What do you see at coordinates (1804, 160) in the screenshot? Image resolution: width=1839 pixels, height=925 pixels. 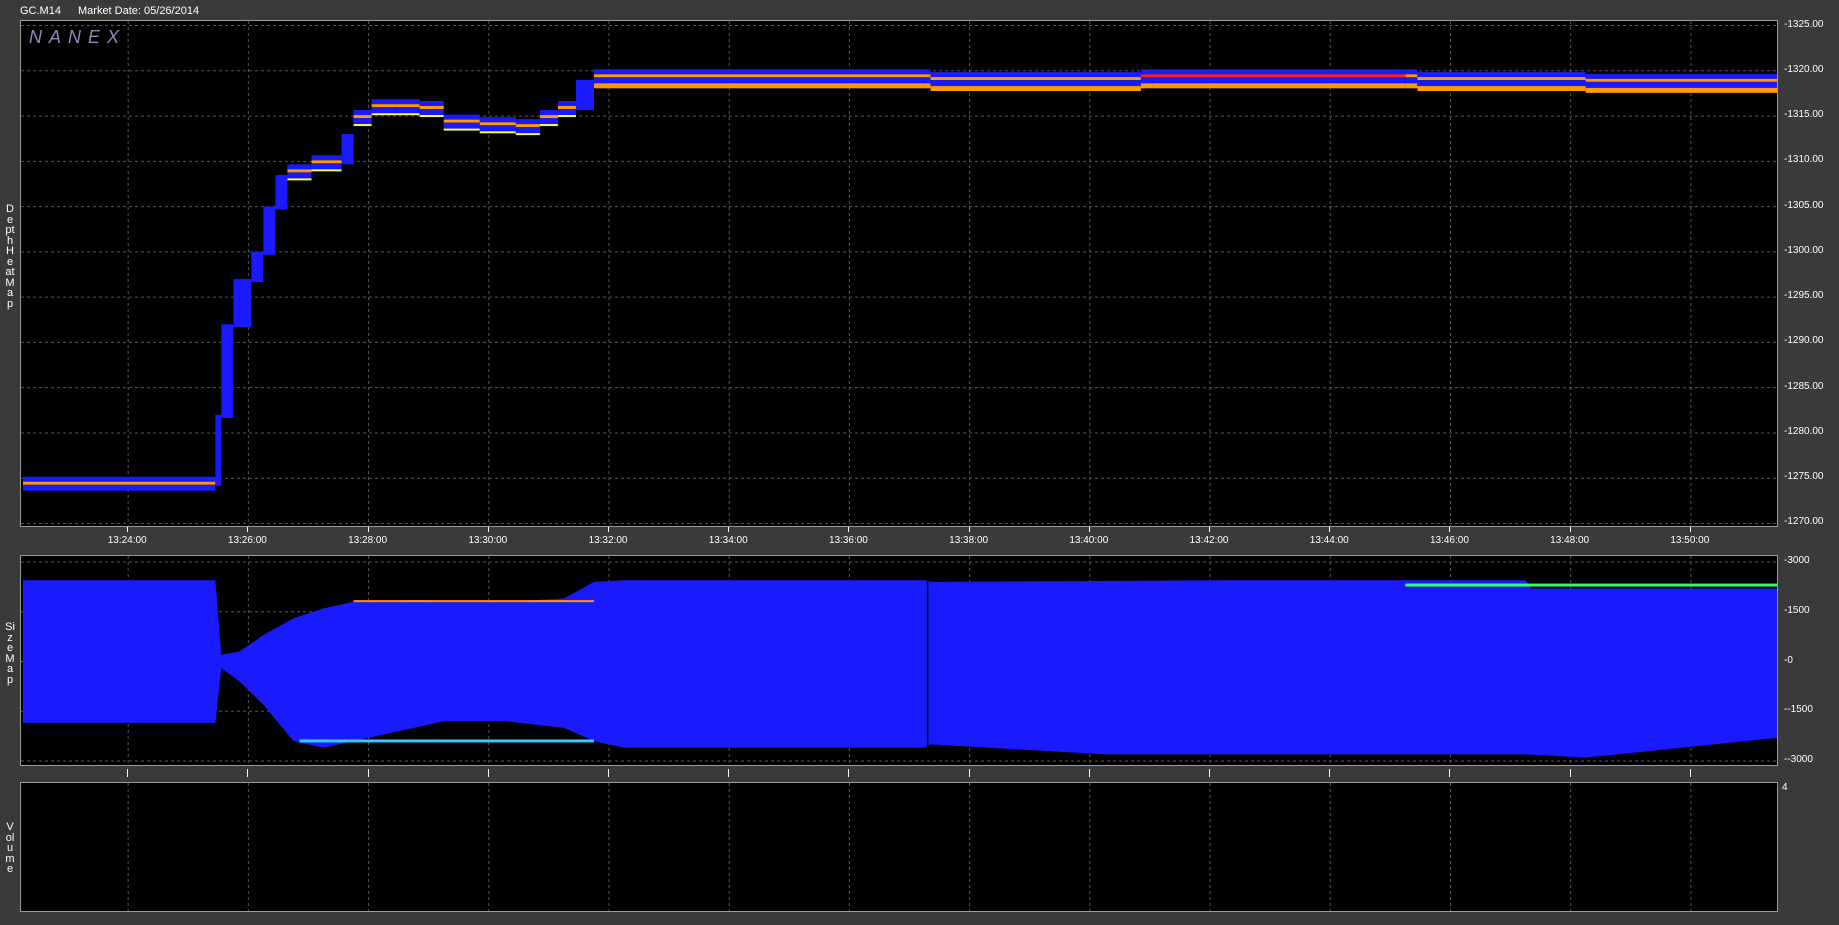 I see `price-tick-label: -1310.00` at bounding box center [1804, 160].